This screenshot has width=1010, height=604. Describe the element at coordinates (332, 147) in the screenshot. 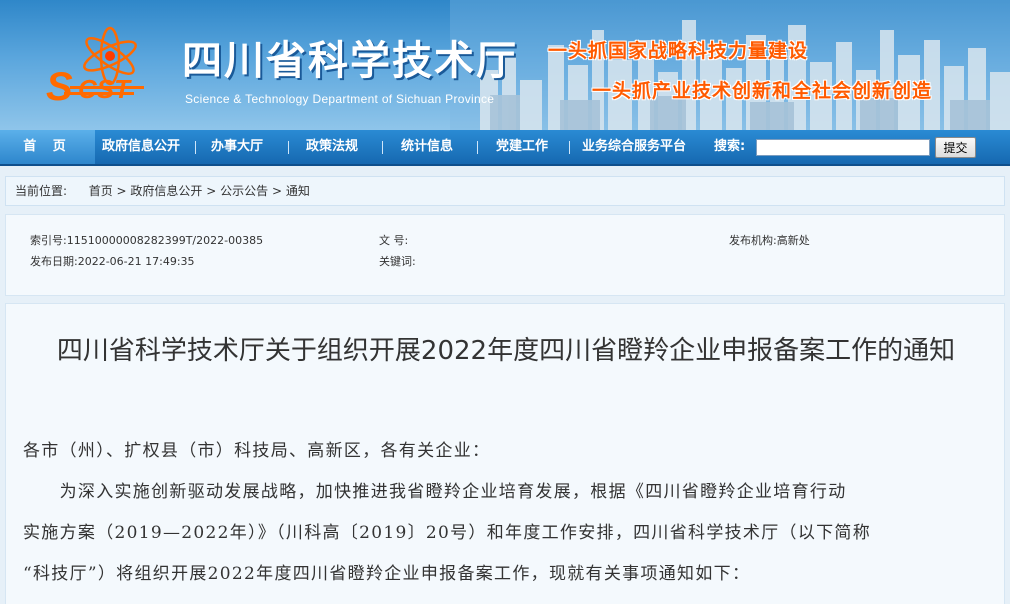

I see `nav-item-policy: 政策法规` at that location.